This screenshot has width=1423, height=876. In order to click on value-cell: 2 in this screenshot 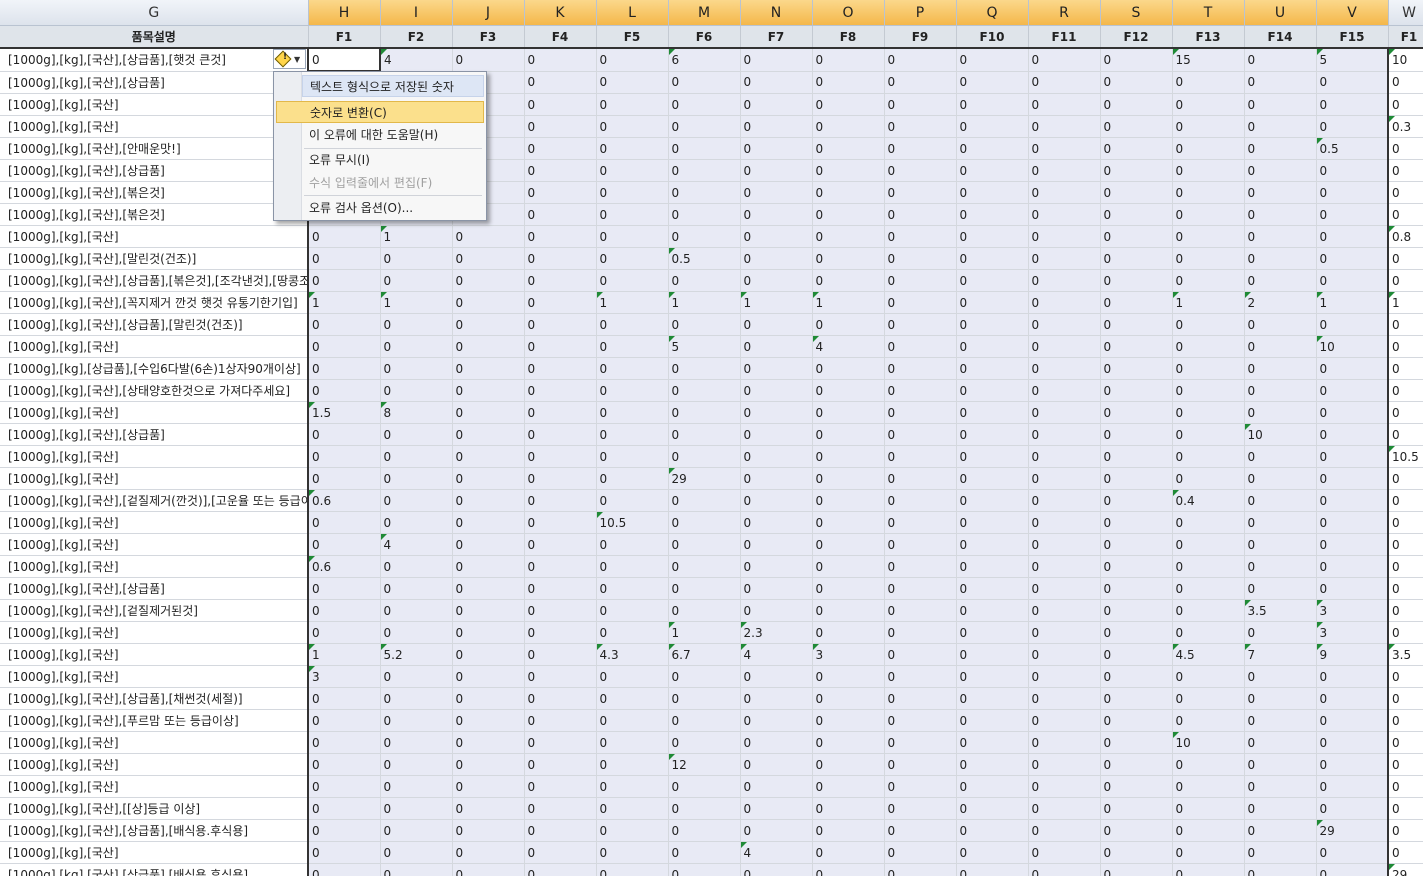, I will do `click(1280, 302)`.